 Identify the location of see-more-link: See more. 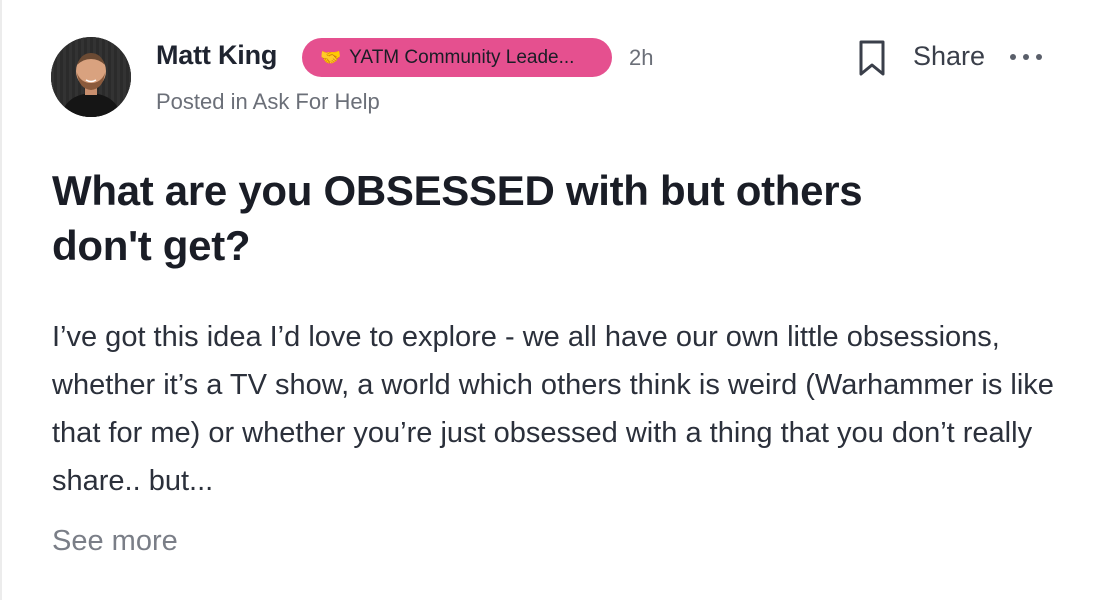
(115, 541).